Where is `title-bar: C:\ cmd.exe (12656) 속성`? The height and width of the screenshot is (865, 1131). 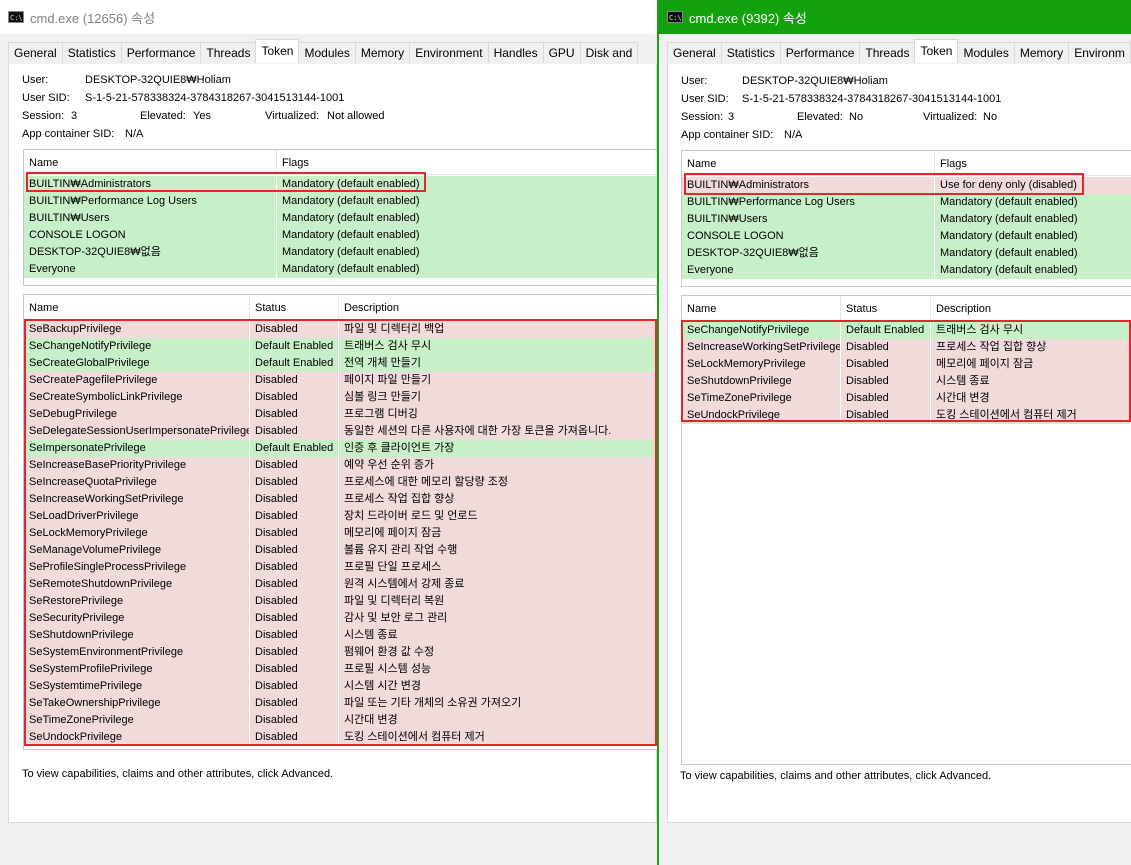
title-bar: C:\ cmd.exe (12656) 속성 is located at coordinates (328, 17).